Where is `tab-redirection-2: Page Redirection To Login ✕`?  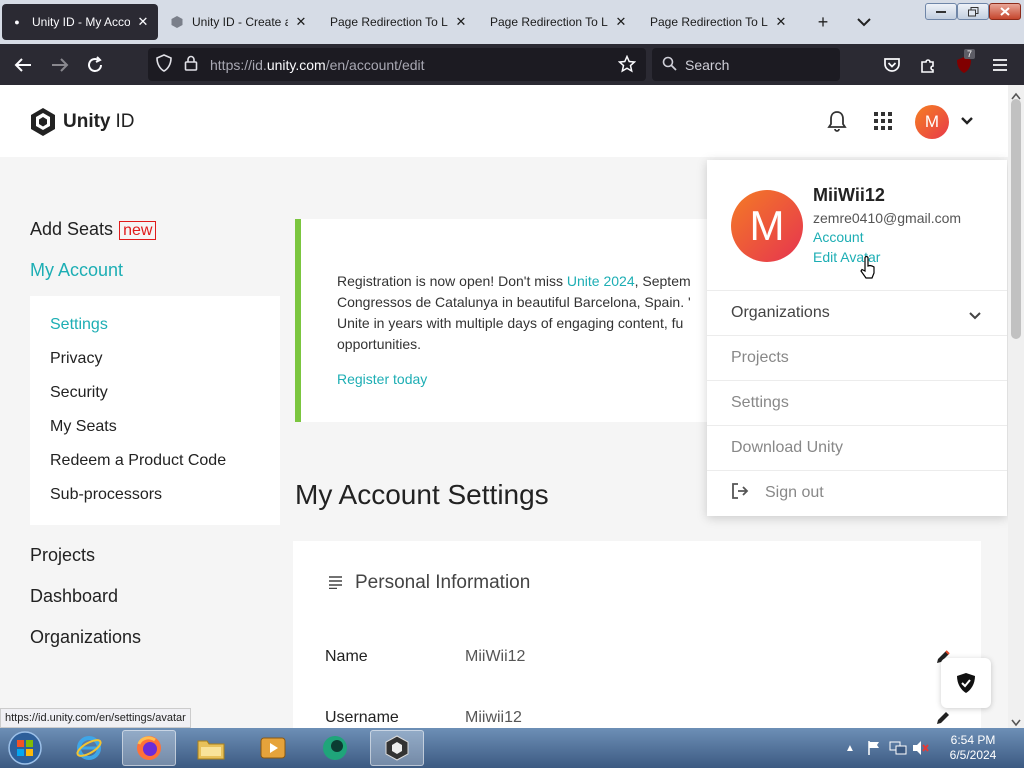
tab-redirection-2: Page Redirection To Login ✕ is located at coordinates (559, 22).